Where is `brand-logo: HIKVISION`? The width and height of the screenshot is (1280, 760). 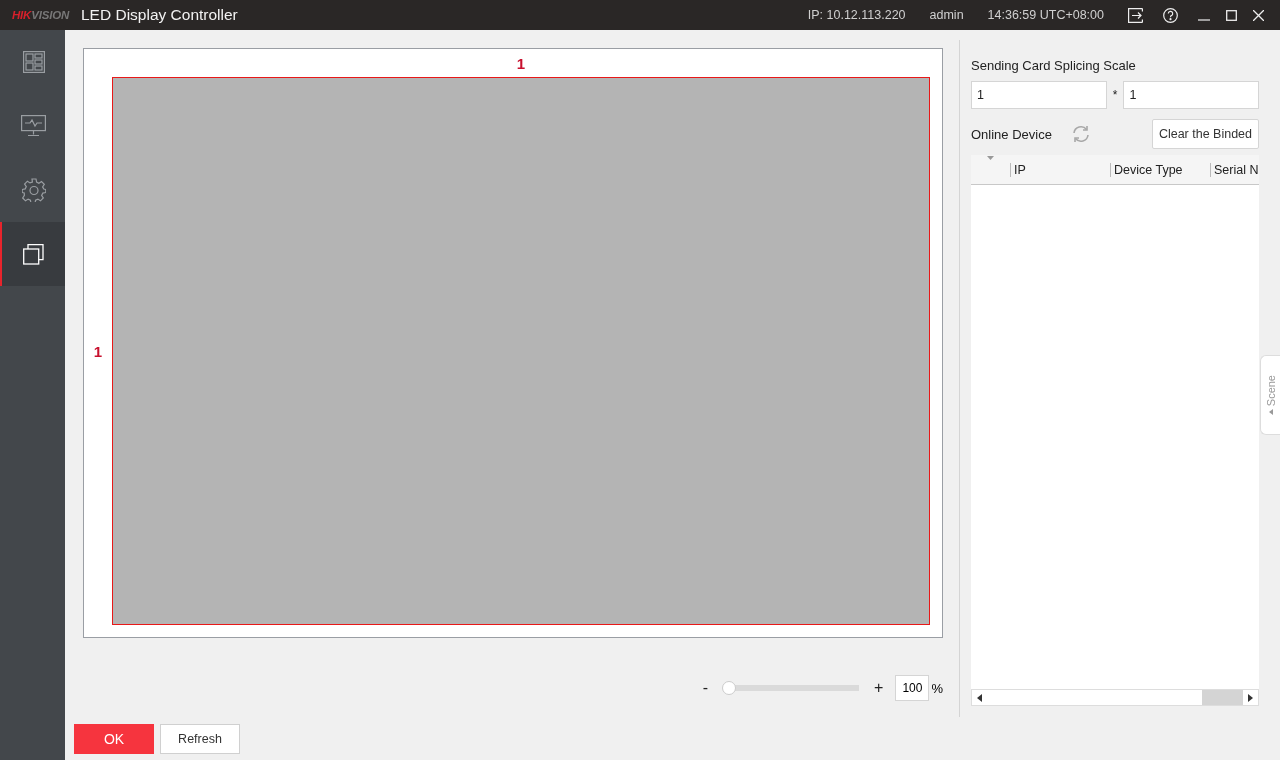 brand-logo: HIKVISION is located at coordinates (40, 15).